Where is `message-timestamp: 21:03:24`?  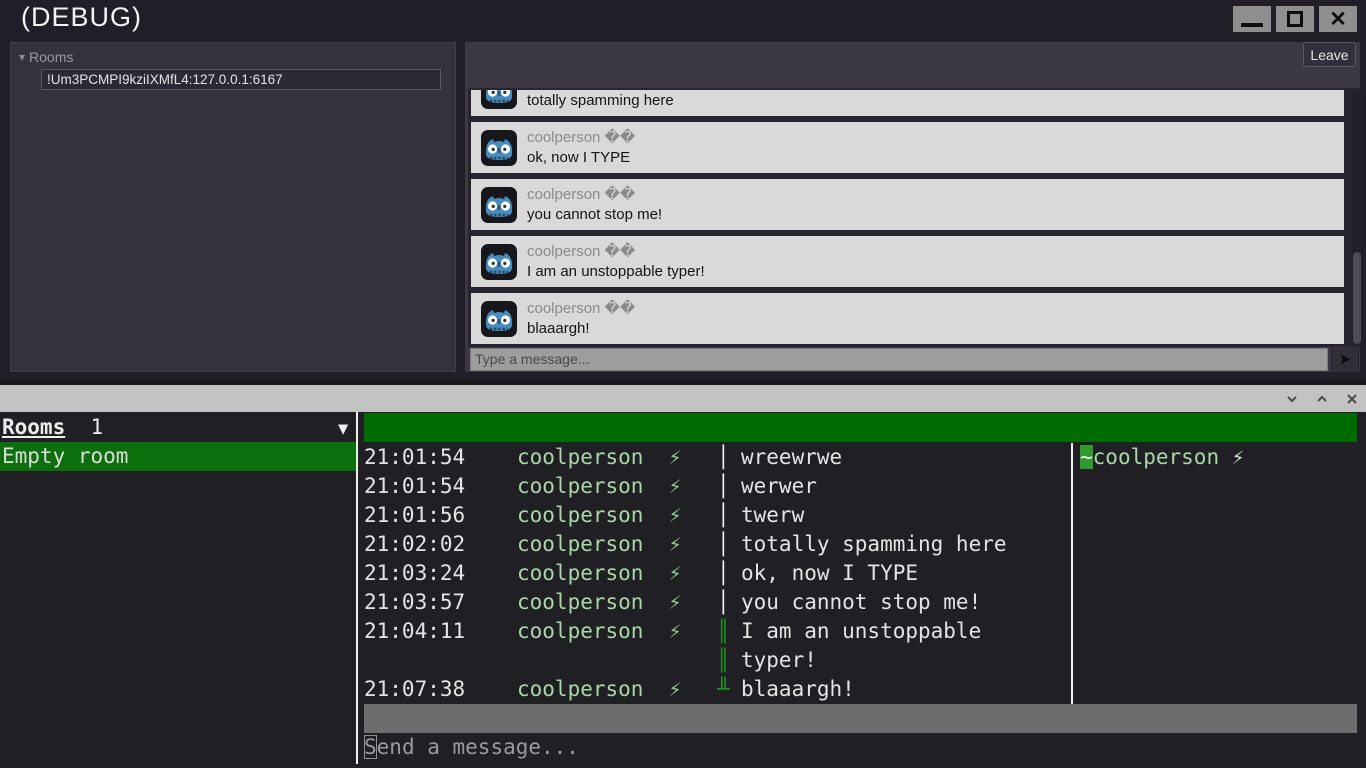 message-timestamp: 21:03:24 is located at coordinates (415, 573).